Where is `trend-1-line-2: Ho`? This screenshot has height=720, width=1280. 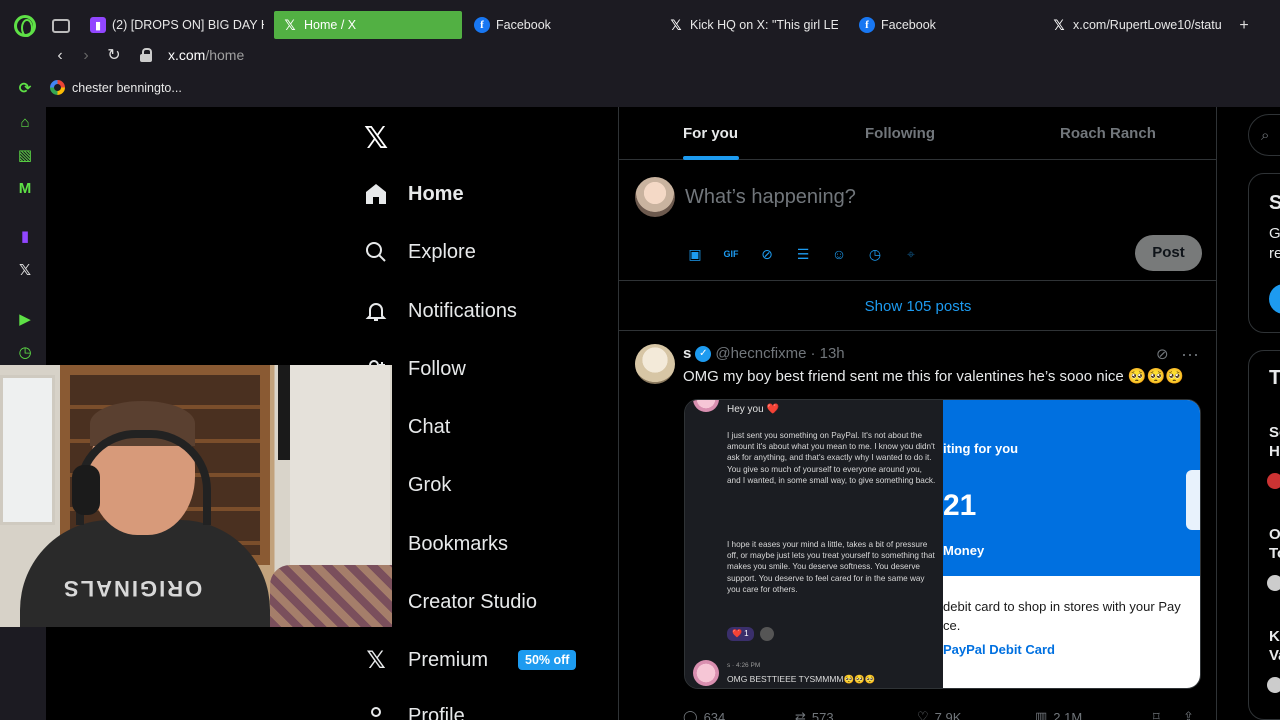 trend-1-line-2: Ho is located at coordinates (1274, 452).